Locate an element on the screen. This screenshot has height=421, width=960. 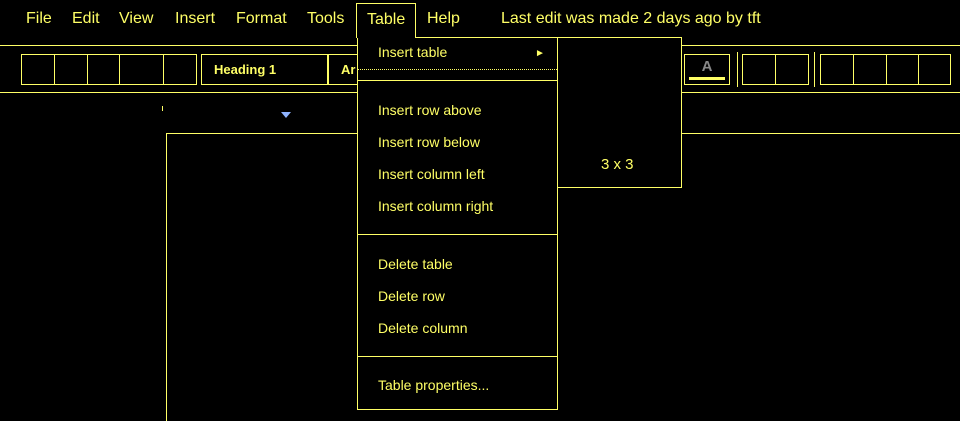
menu-file: File is located at coordinates (39, 19).